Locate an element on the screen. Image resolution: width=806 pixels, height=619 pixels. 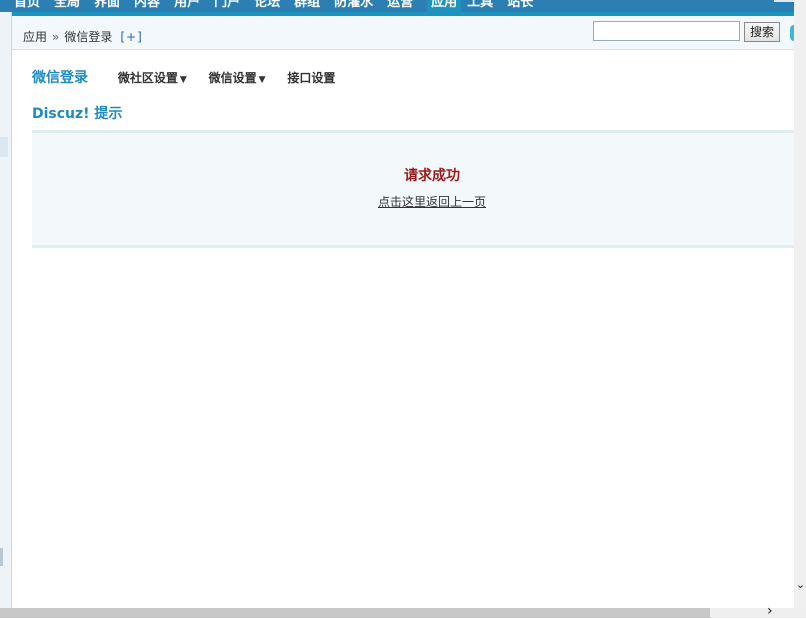
breadcrumb: 应用 » 微信登录 [+] is located at coordinates (83, 36).